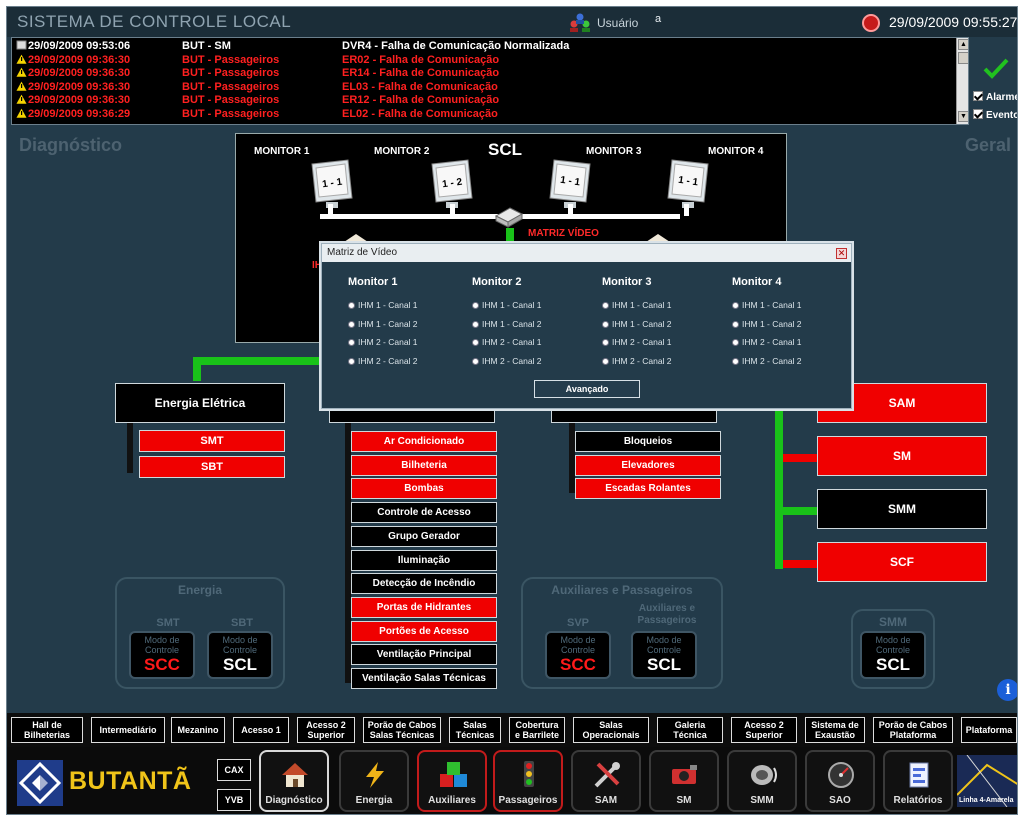  What do you see at coordinates (841, 253) in the screenshot?
I see `close-icon: ✕` at bounding box center [841, 253].